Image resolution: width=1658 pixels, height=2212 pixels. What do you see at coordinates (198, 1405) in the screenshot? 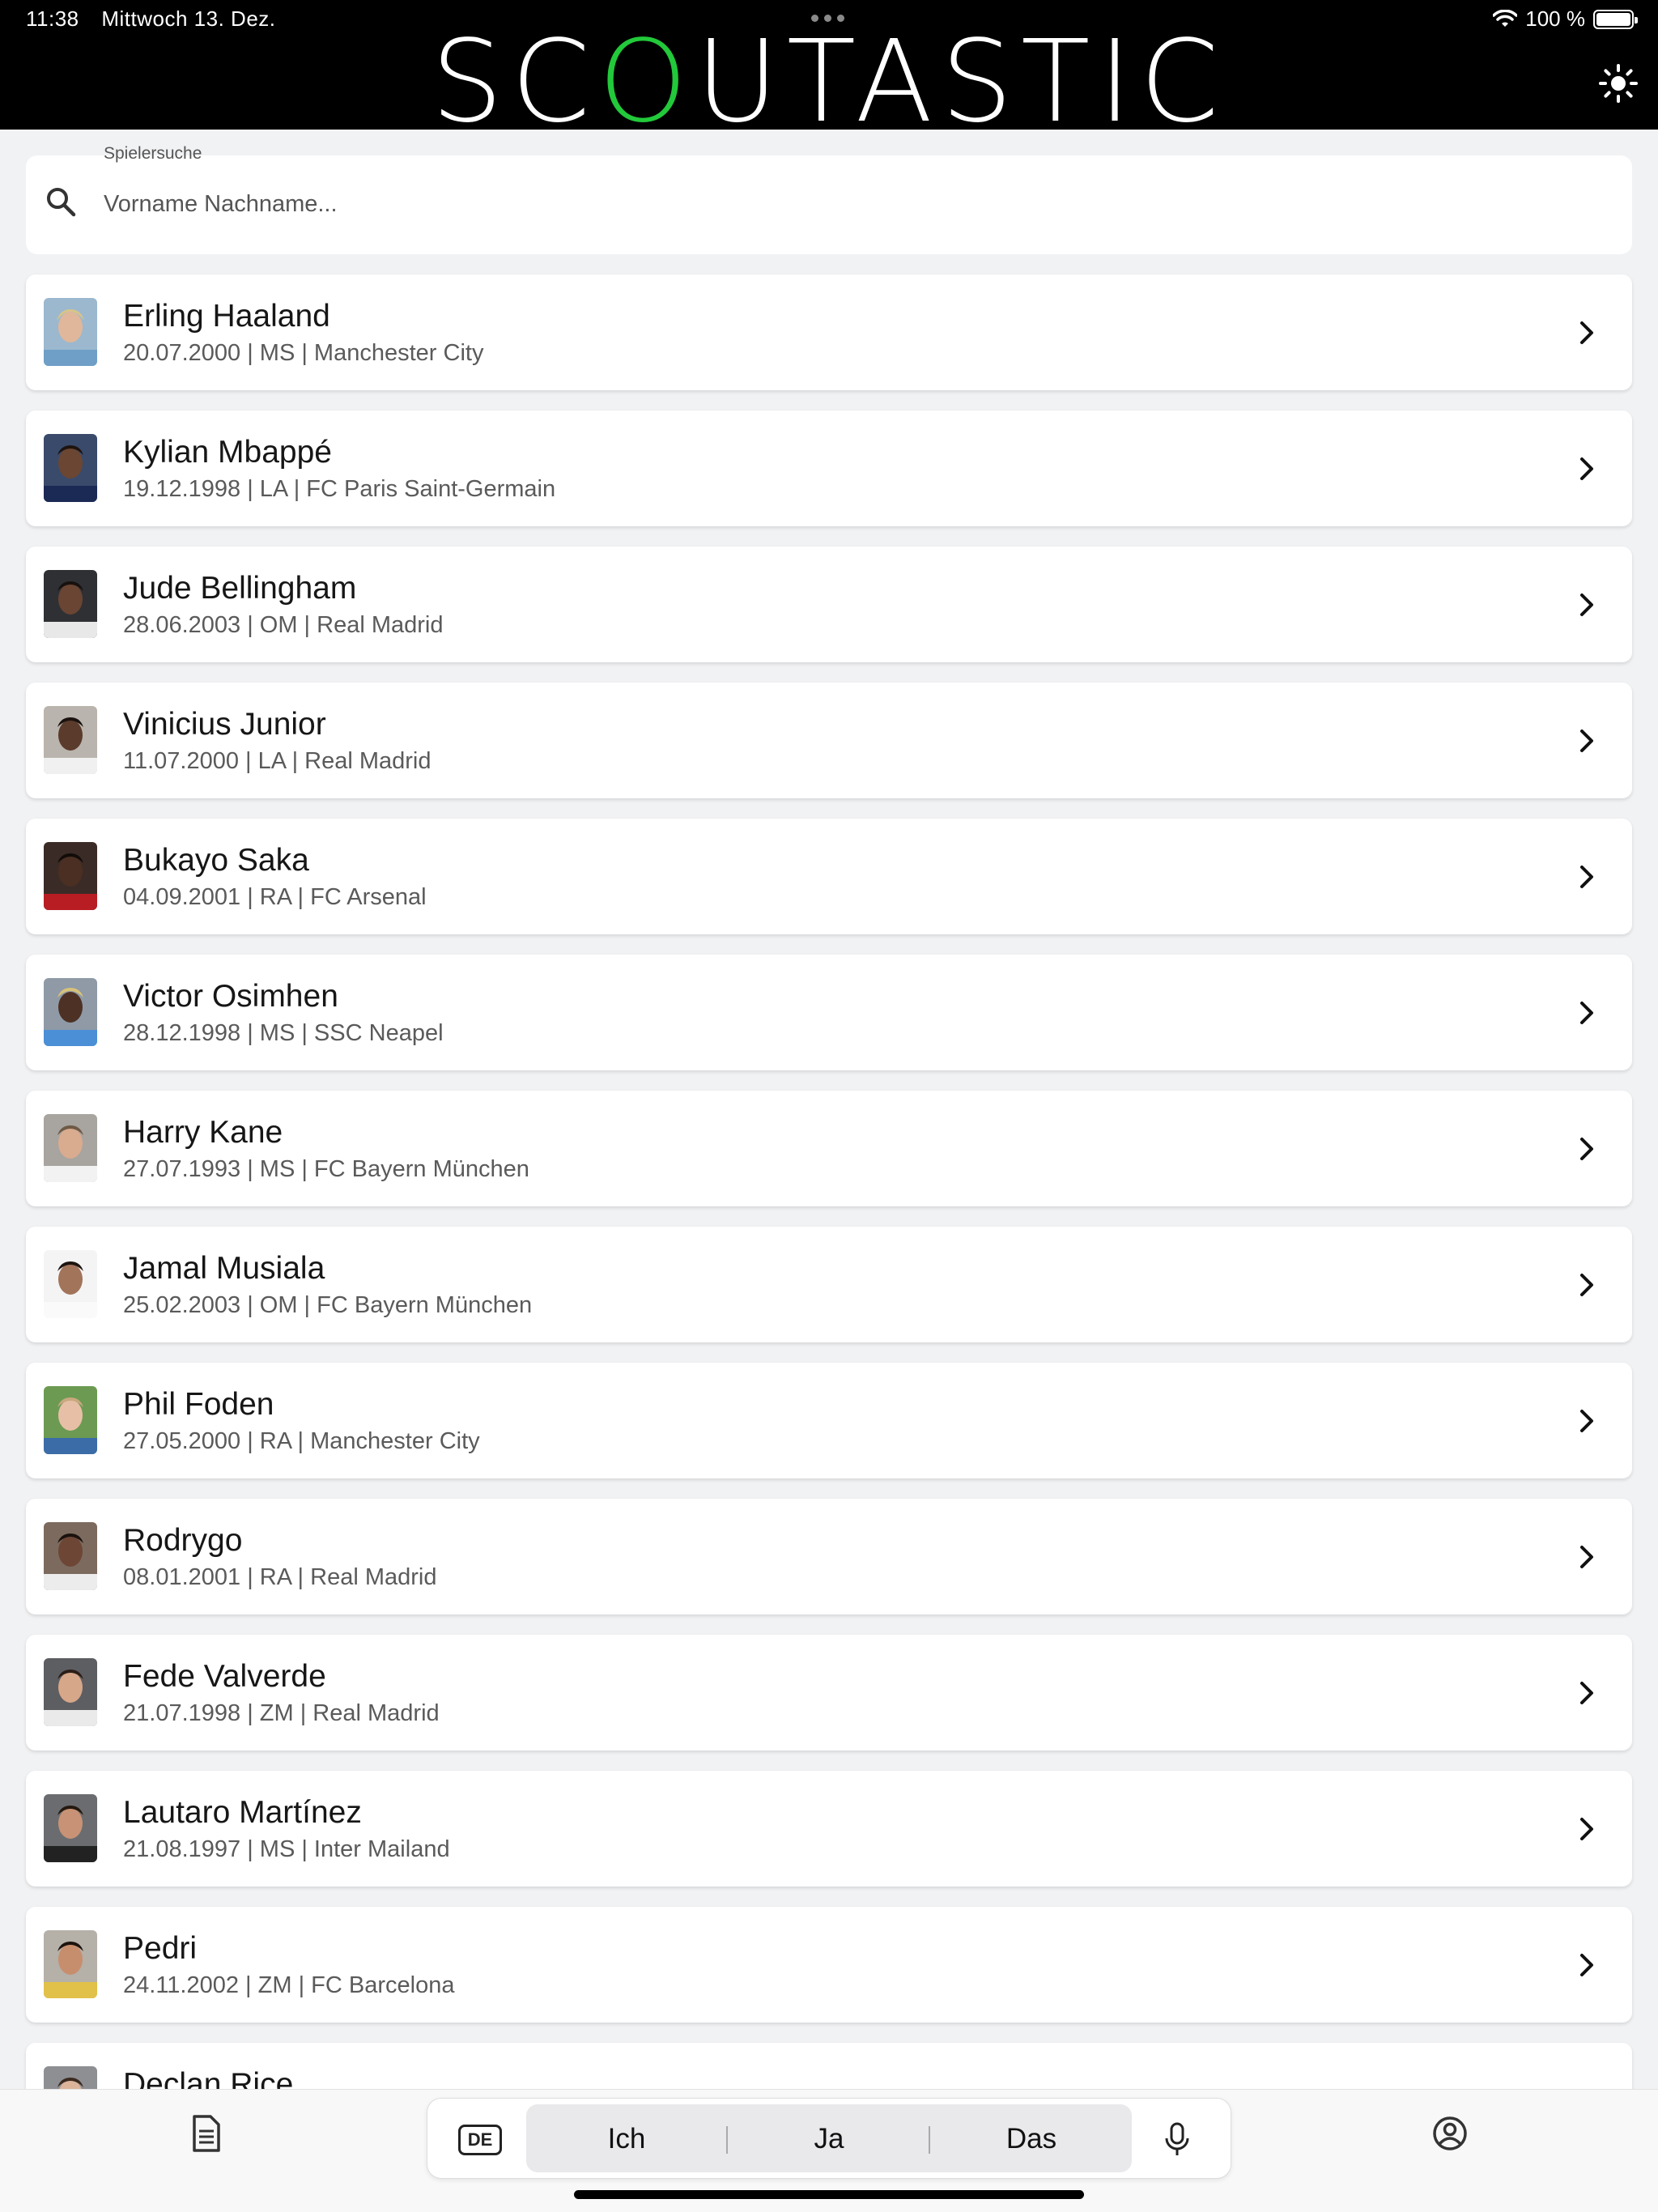
I see `player-name: Phil Foden` at bounding box center [198, 1405].